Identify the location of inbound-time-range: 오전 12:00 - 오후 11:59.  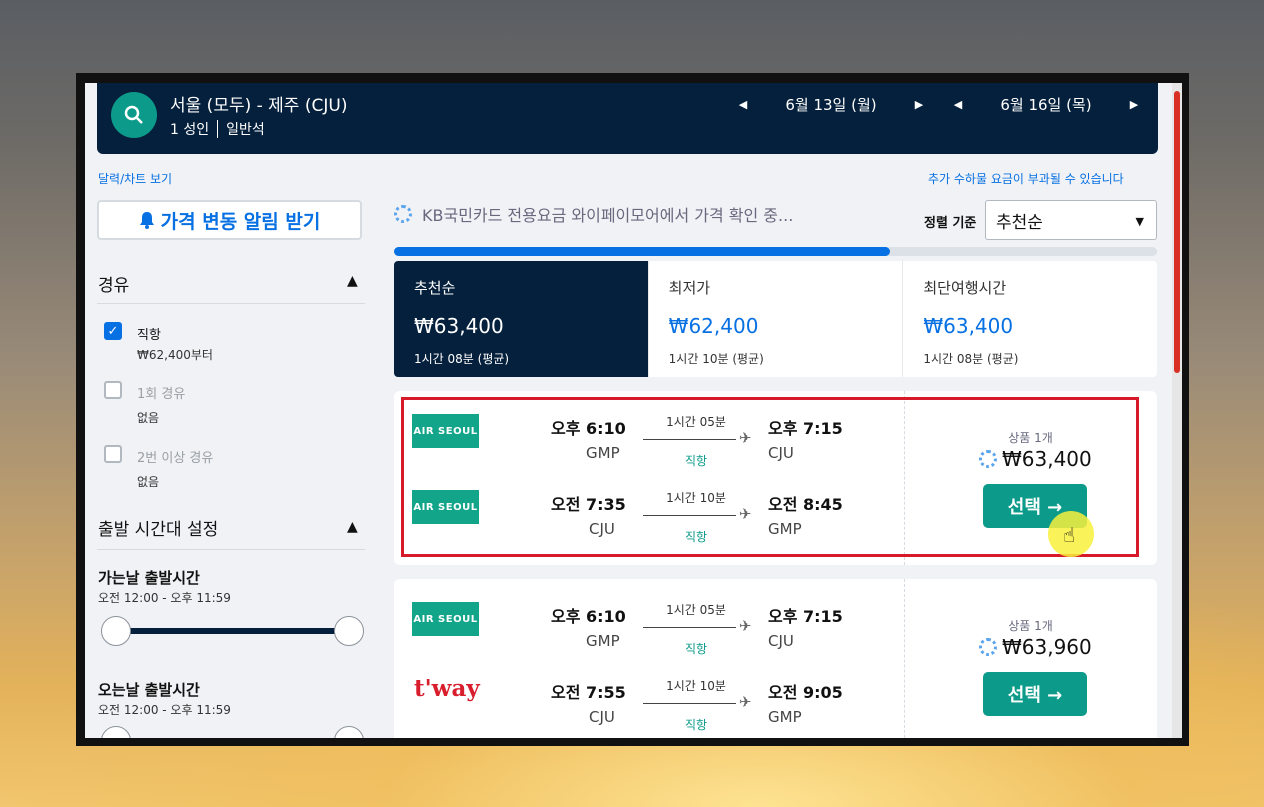
(164, 710).